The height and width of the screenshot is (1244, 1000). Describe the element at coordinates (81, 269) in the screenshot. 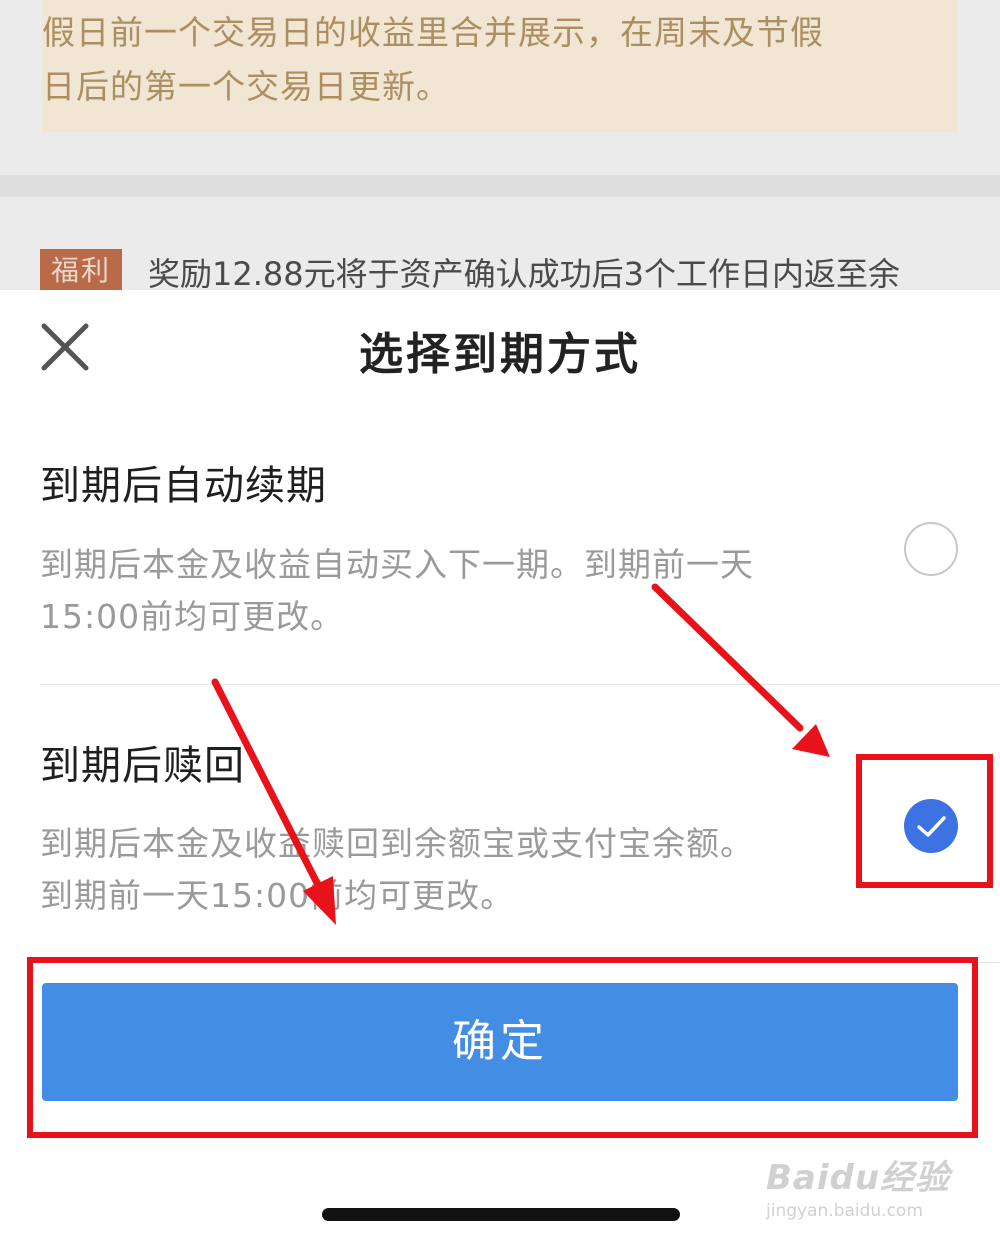

I see `perk-tag: 福利` at that location.